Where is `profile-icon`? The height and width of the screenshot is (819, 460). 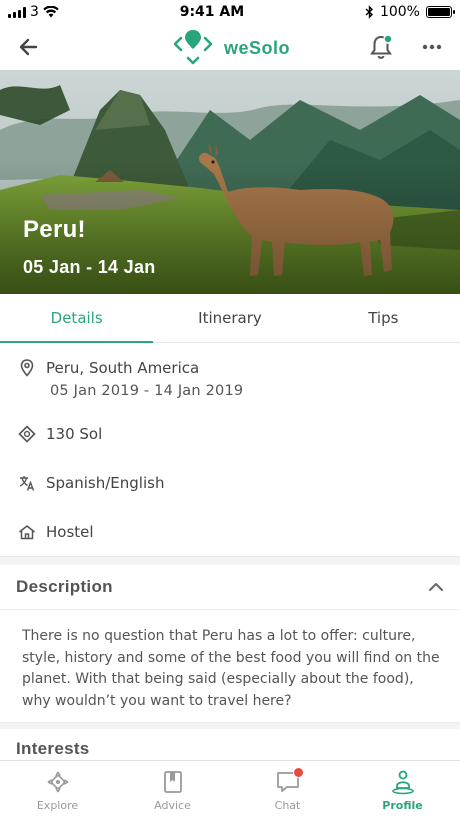 profile-icon is located at coordinates (402, 782).